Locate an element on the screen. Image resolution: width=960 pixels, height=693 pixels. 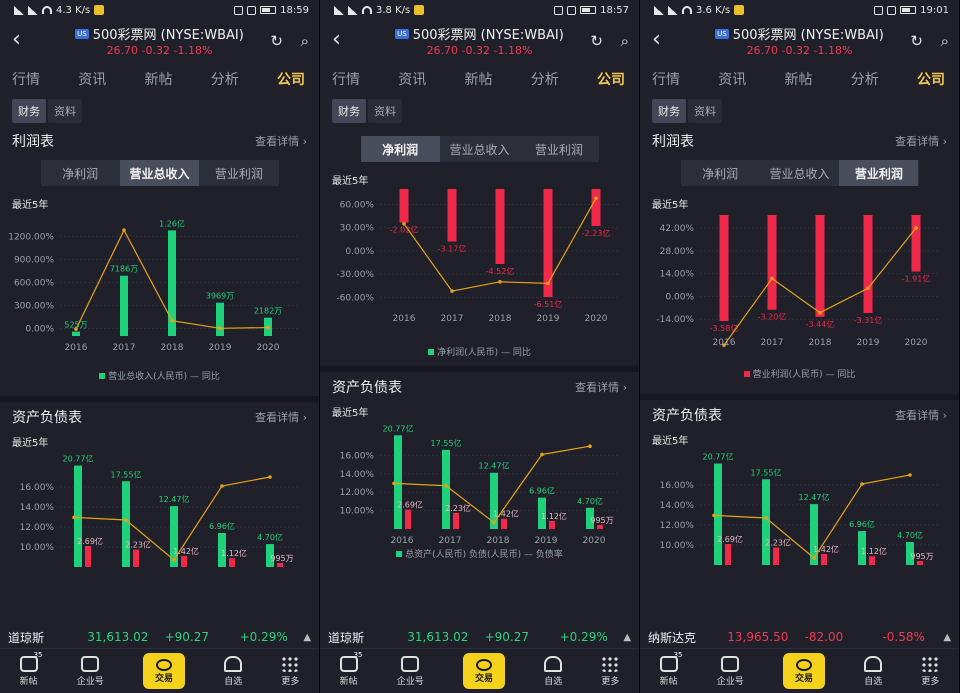
x-tick-label: 2016 is located at coordinates (76, 348).